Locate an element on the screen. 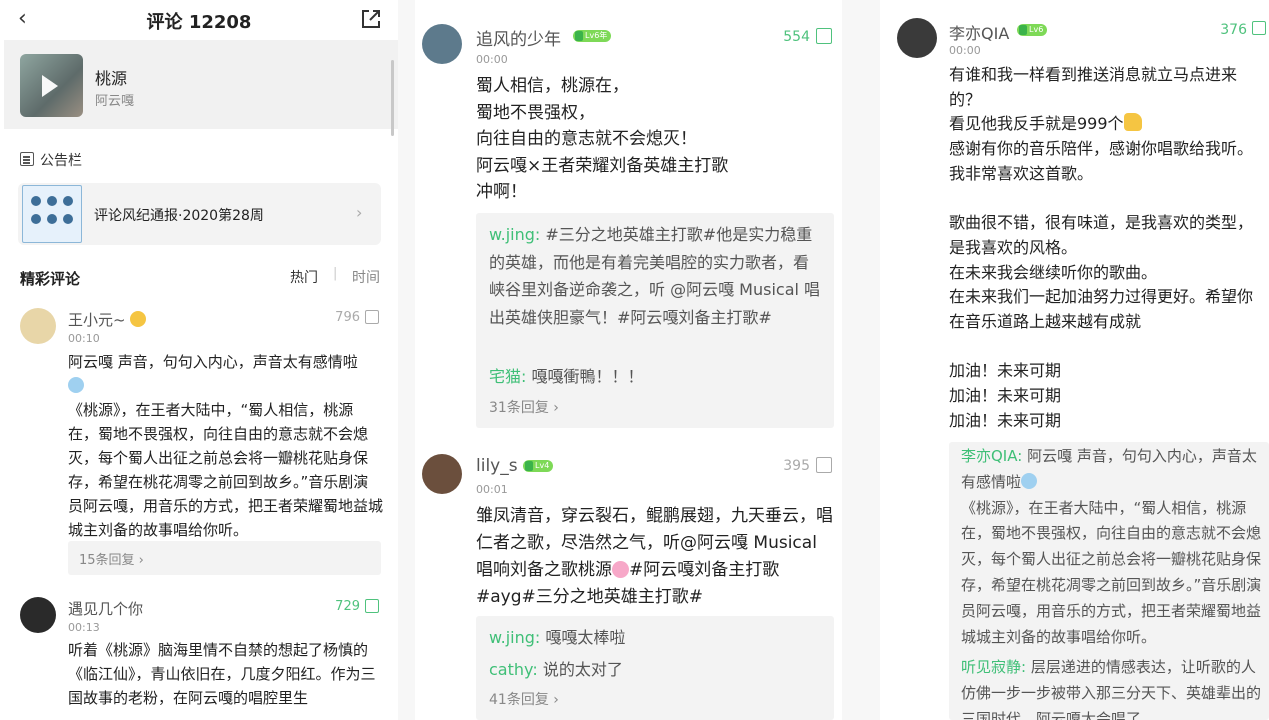  play-icon is located at coordinates (50, 86).